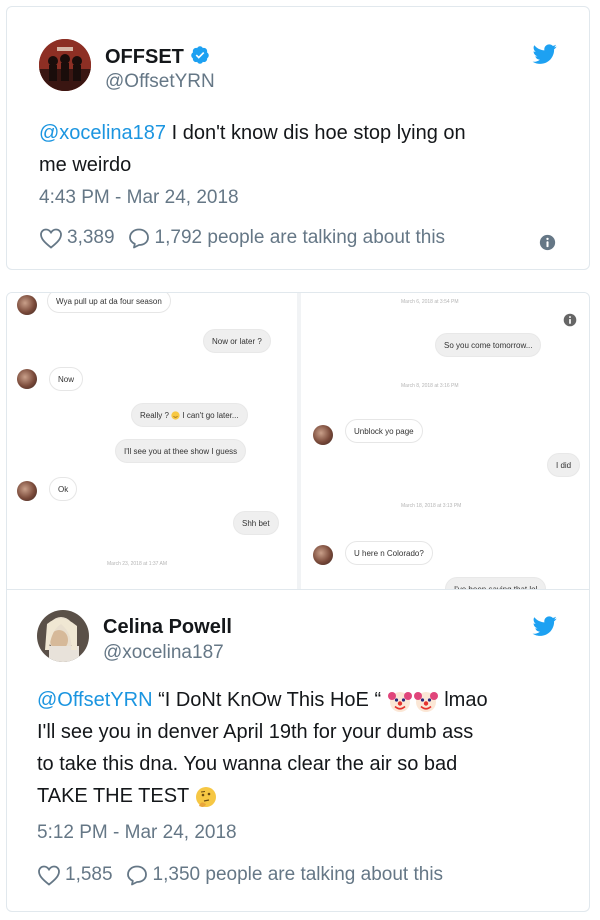 The image size is (600, 920). Describe the element at coordinates (256, 523) in the screenshot. I see `message-bubble: Shh bet` at that location.